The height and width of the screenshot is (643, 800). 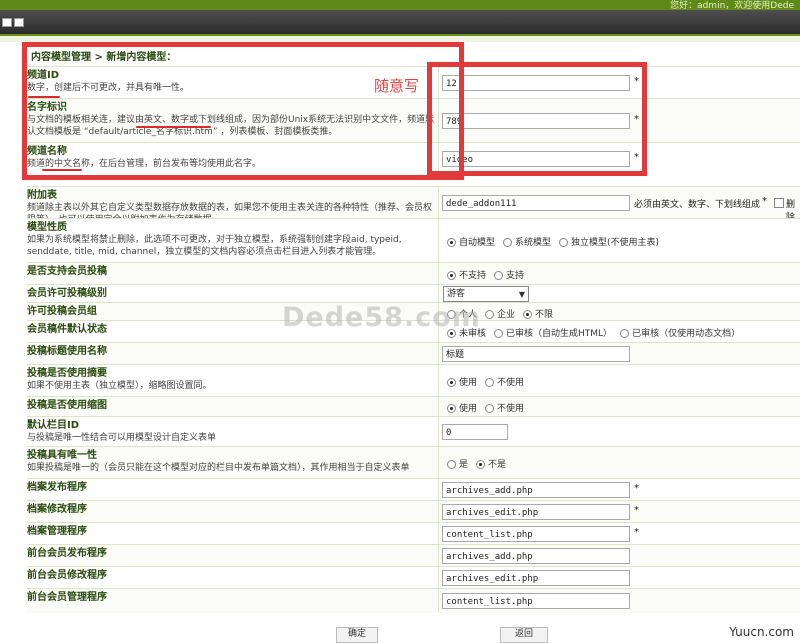 I want to click on radio-option: 系统模型, so click(x=527, y=241).